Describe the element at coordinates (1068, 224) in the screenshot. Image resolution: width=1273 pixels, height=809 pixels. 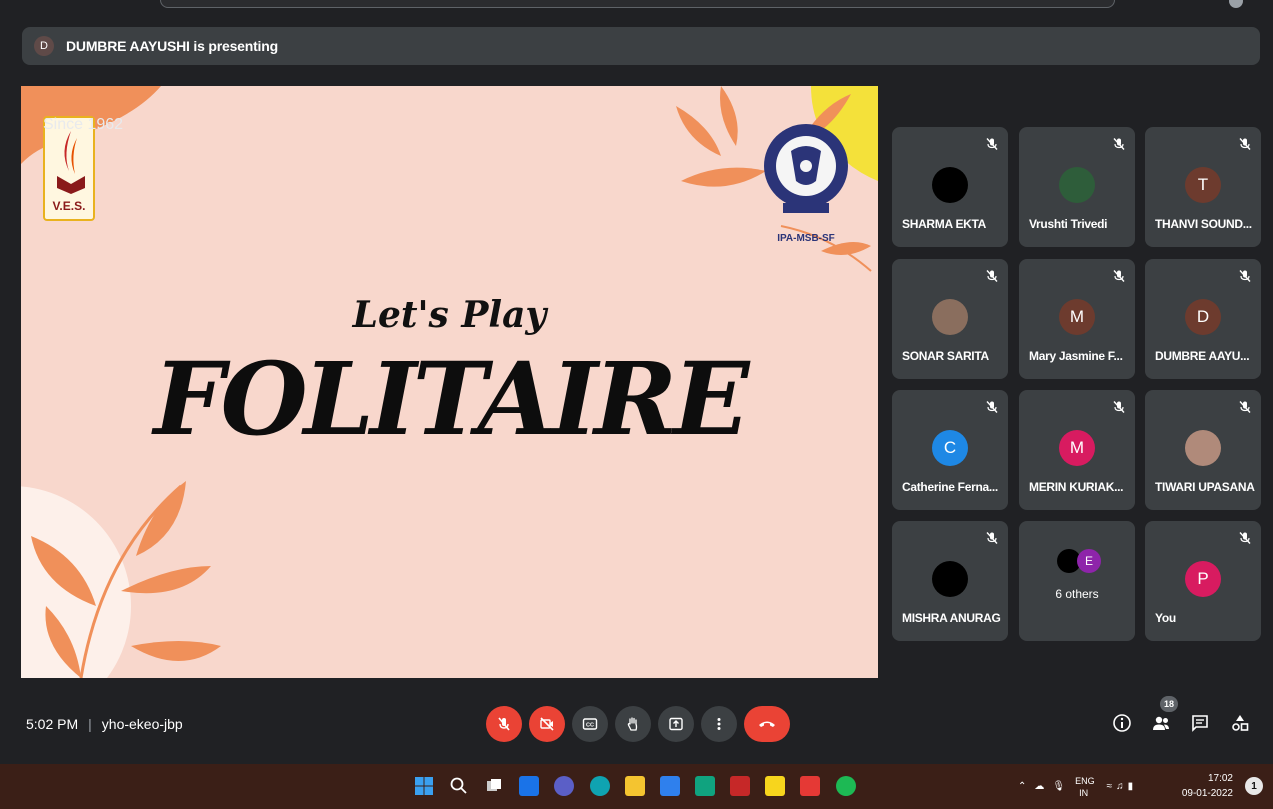
I see `participant-name: Vrushti Trivedi` at that location.